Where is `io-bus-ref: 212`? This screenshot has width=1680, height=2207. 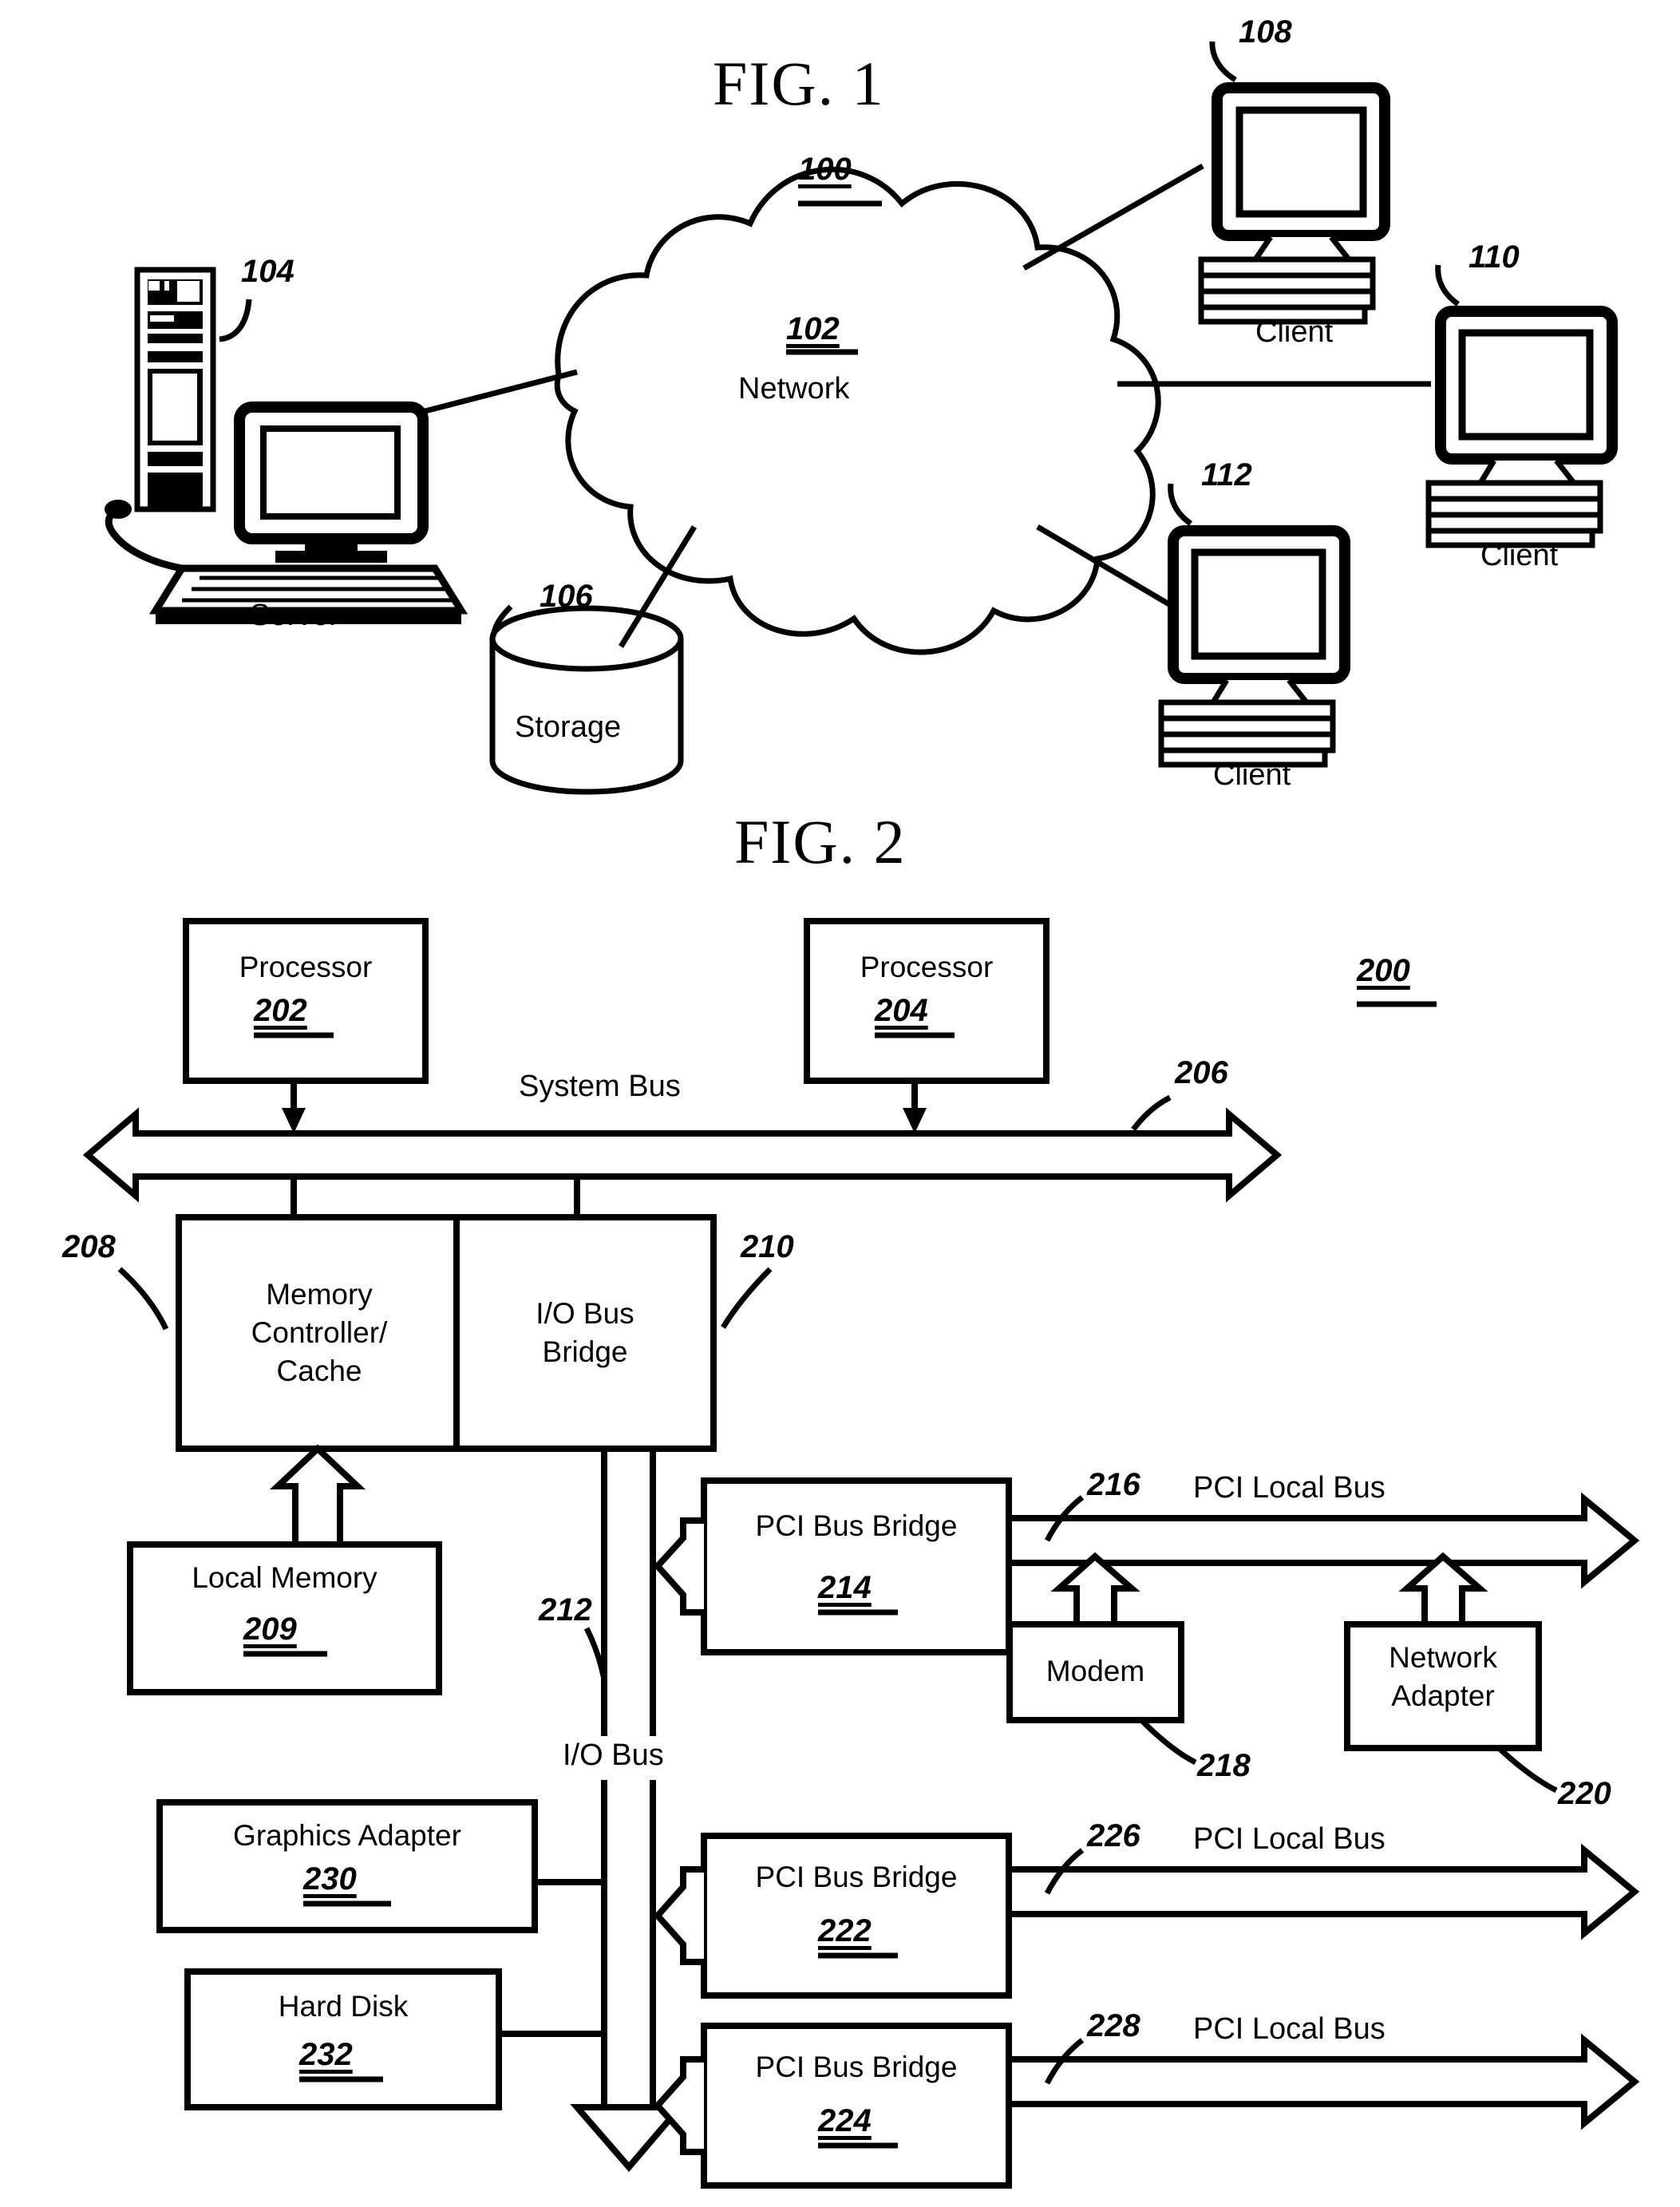 io-bus-ref: 212 is located at coordinates (565, 1610).